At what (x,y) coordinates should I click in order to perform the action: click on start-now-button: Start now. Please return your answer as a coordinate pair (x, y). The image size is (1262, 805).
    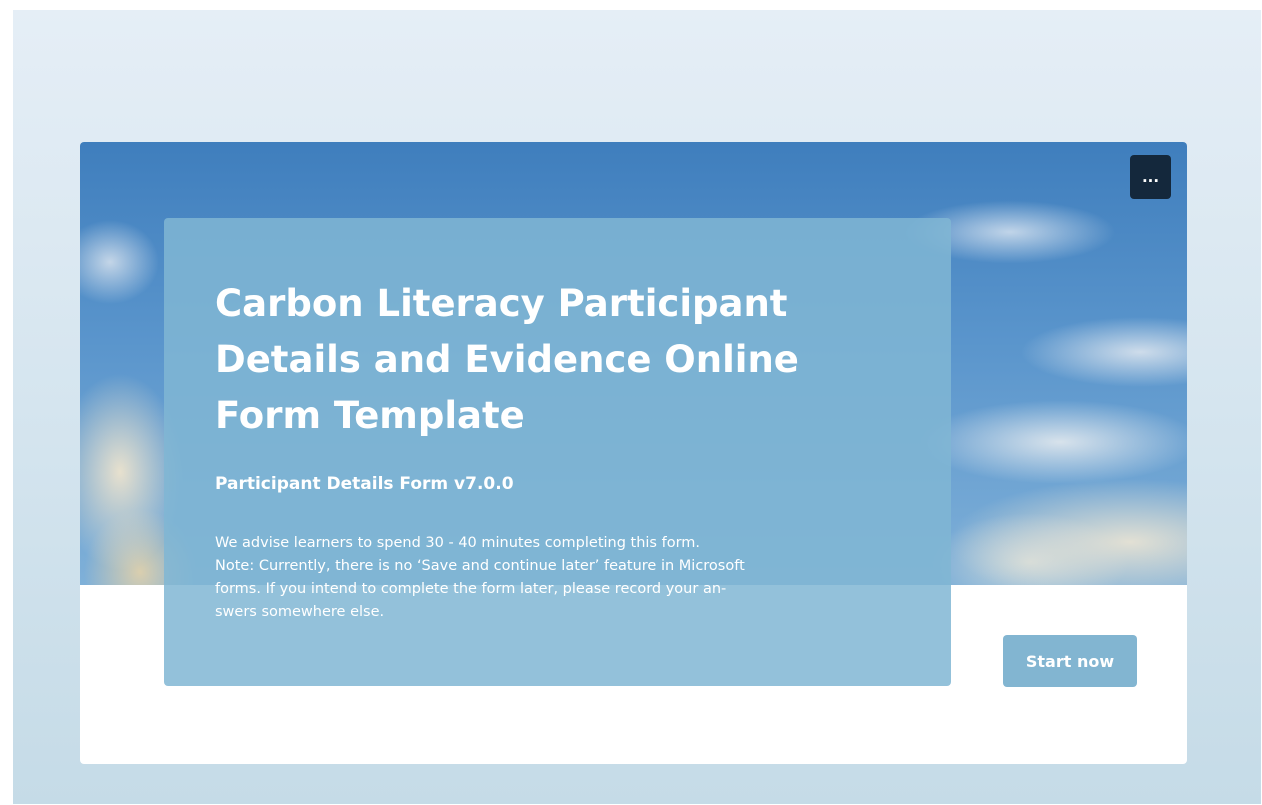
    Looking at the image, I should click on (1070, 661).